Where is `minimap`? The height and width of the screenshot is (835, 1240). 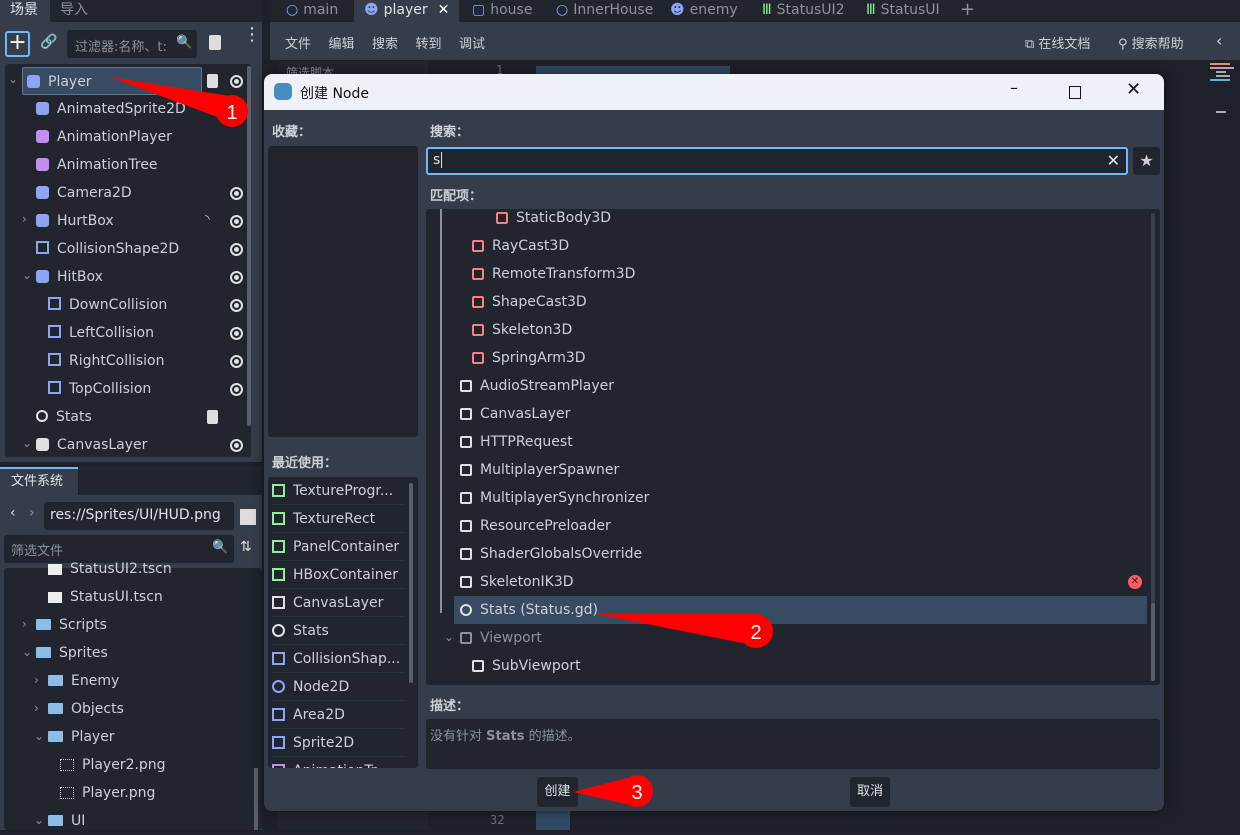 minimap is located at coordinates (1224, 186).